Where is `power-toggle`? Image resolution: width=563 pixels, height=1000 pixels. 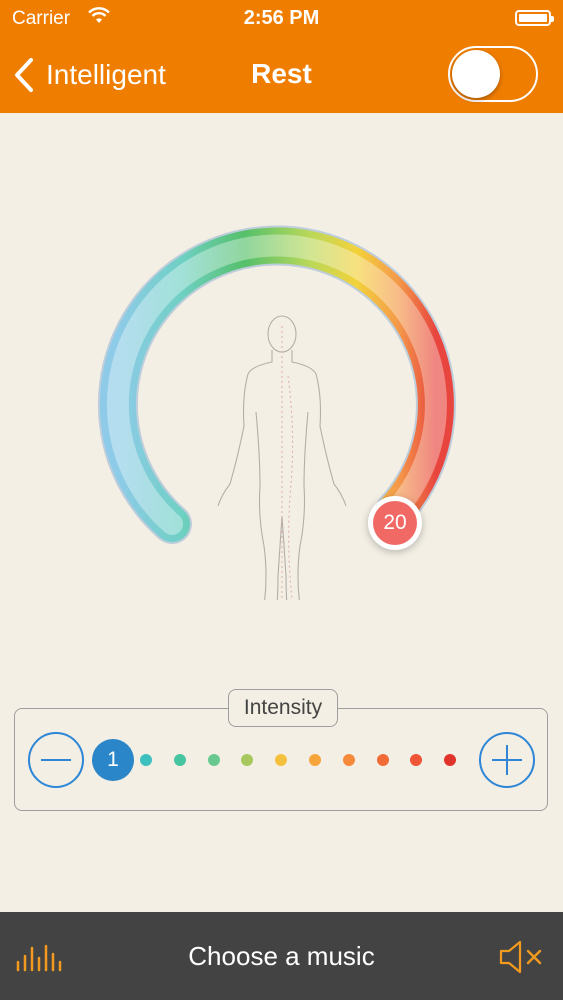 power-toggle is located at coordinates (493, 74).